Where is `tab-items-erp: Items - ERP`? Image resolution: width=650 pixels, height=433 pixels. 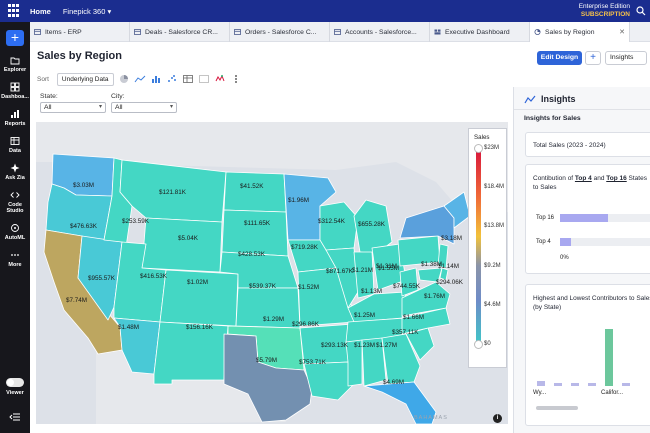
tab-items-erp: Items - ERP is located at coordinates (80, 32).